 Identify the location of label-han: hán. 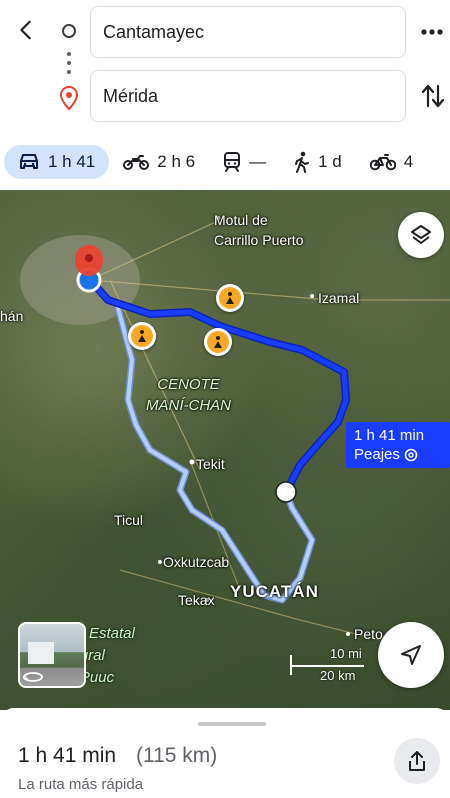
(12, 316).